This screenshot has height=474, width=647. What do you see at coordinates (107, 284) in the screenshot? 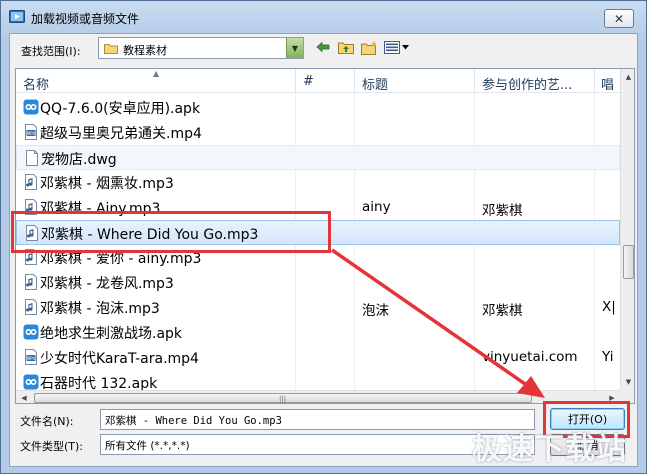
I see `file-name: 邓紫棋 - 龙卷风.mp3` at bounding box center [107, 284].